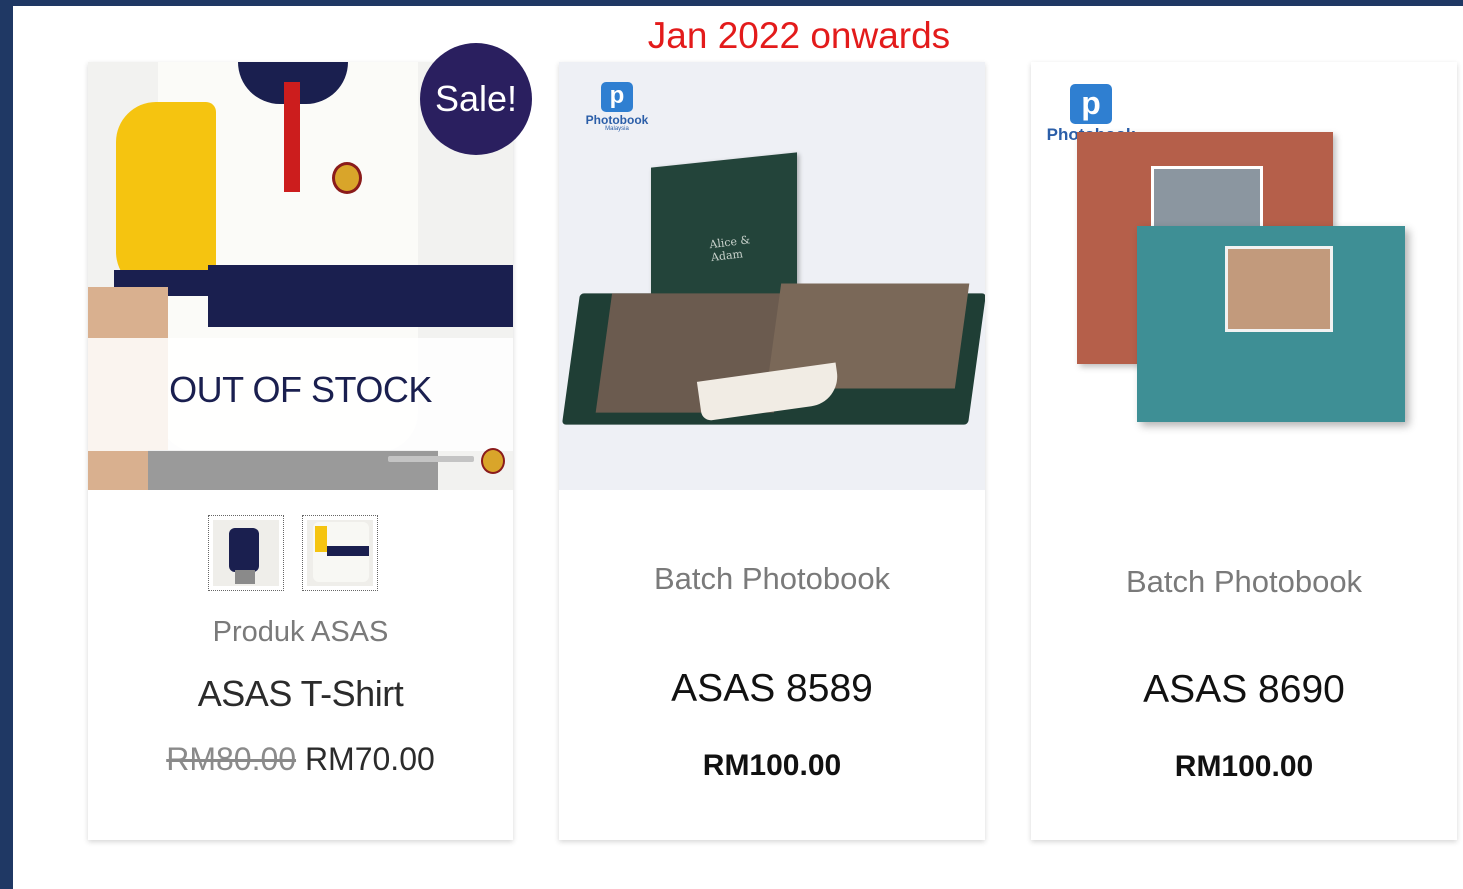 The width and height of the screenshot is (1463, 889). I want to click on crest-icon, so click(347, 178).